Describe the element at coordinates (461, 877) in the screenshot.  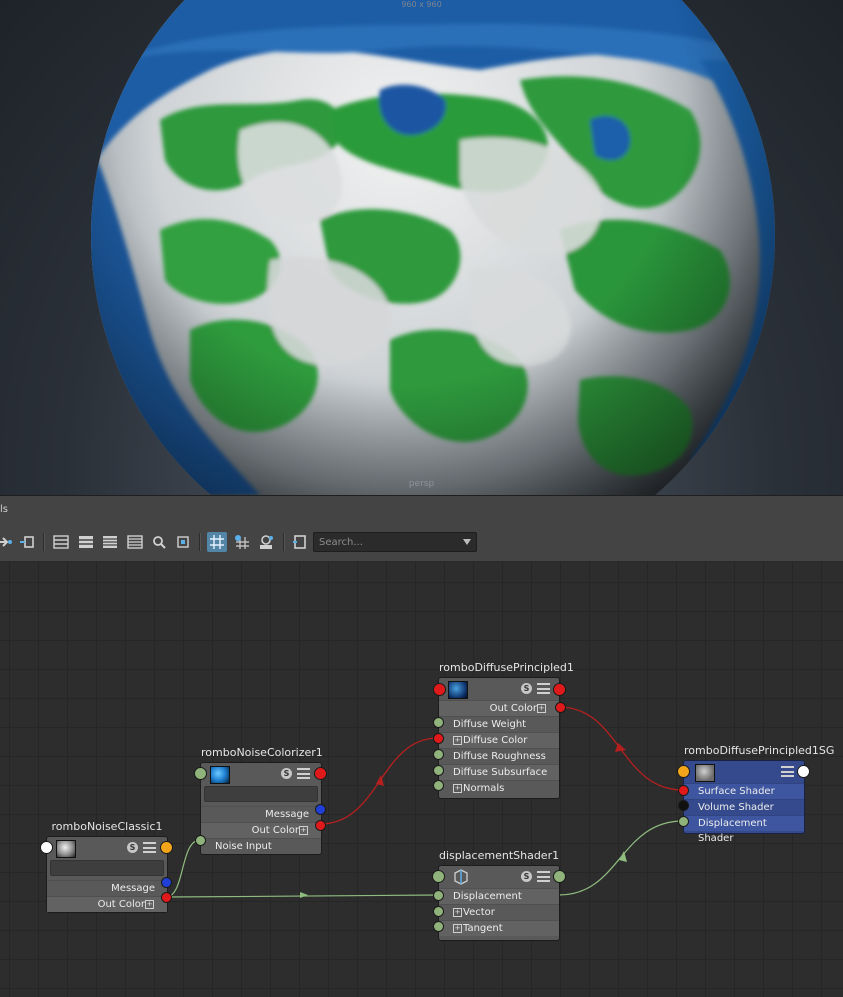
I see `displacement-node-icon` at that location.